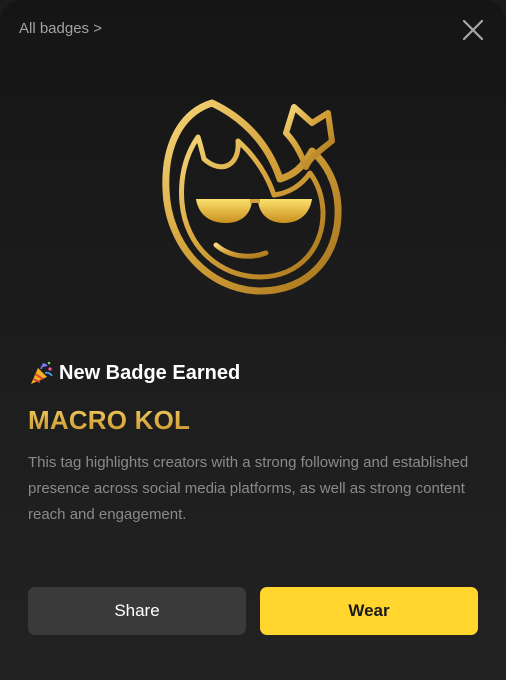  I want to click on new-badge-earned-row: New Badge Earned, so click(134, 373).